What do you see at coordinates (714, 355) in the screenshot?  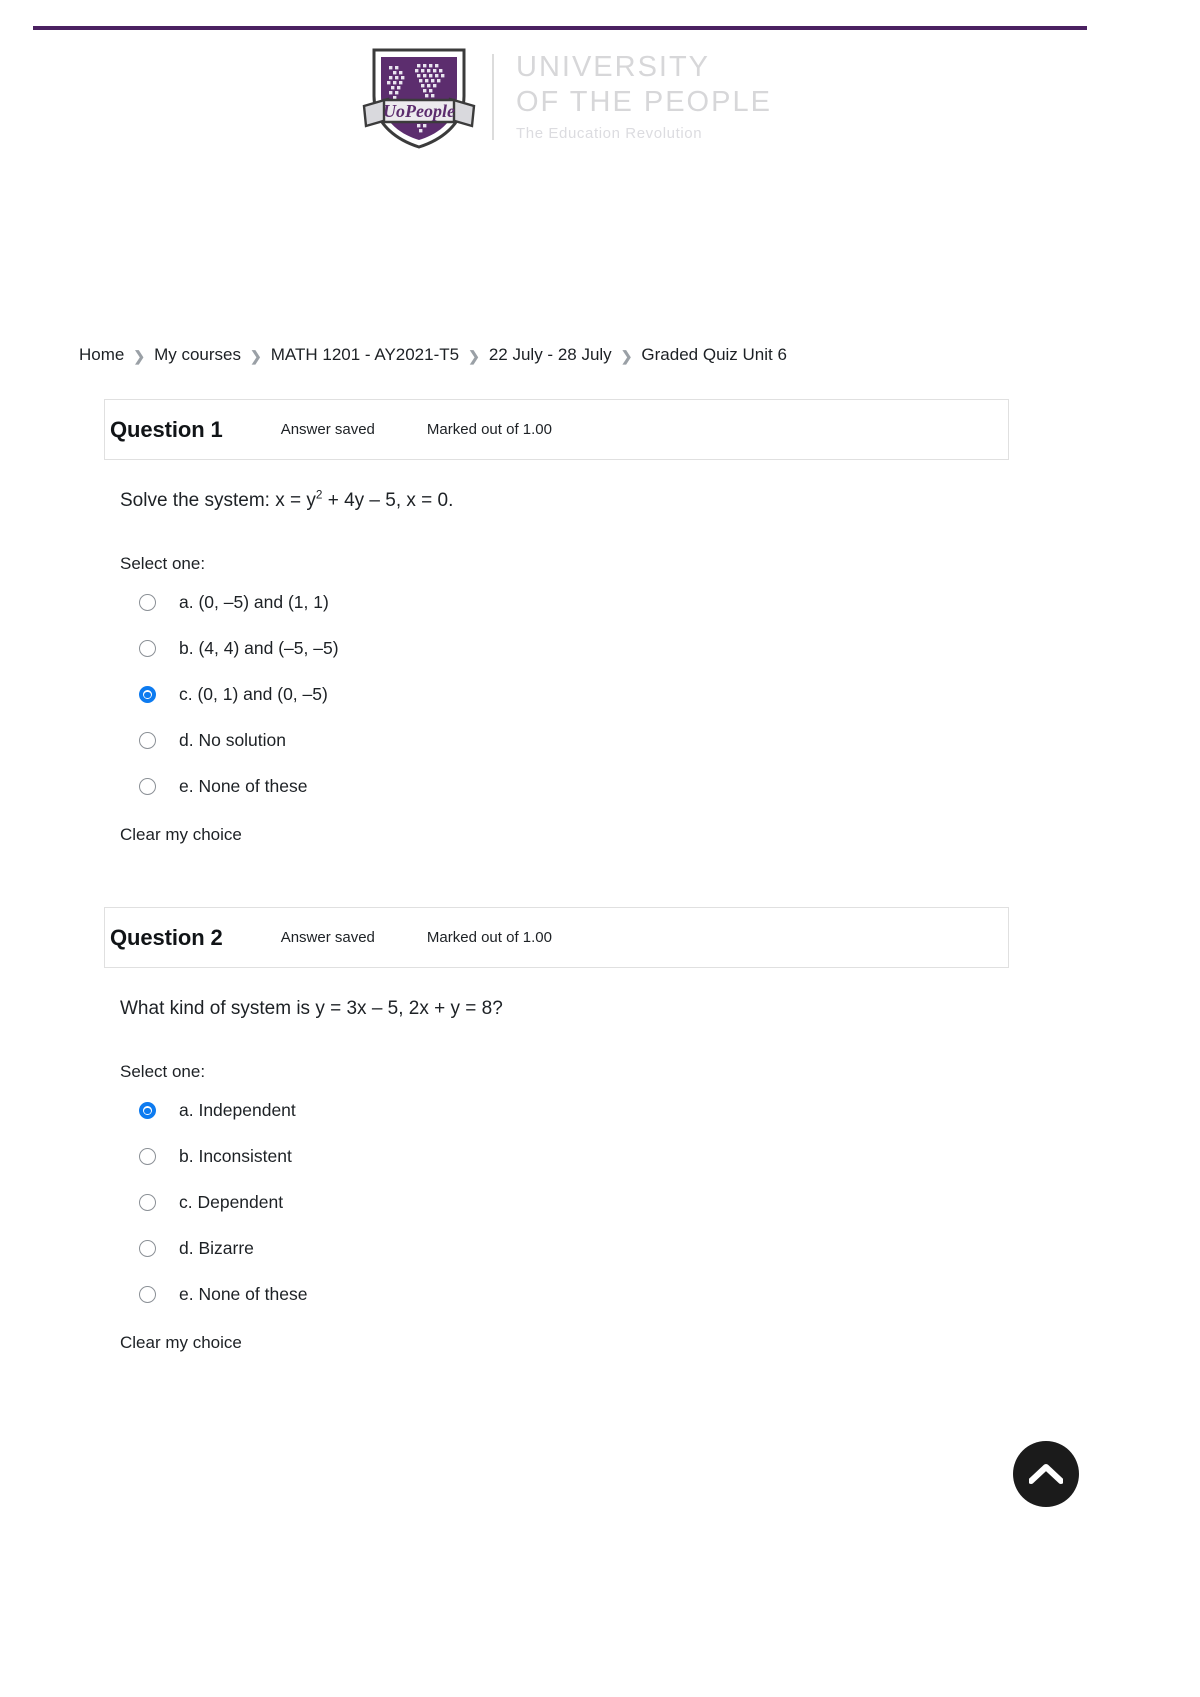 I see `breadcrumb-item-quiz: Graded Quiz Unit 6` at bounding box center [714, 355].